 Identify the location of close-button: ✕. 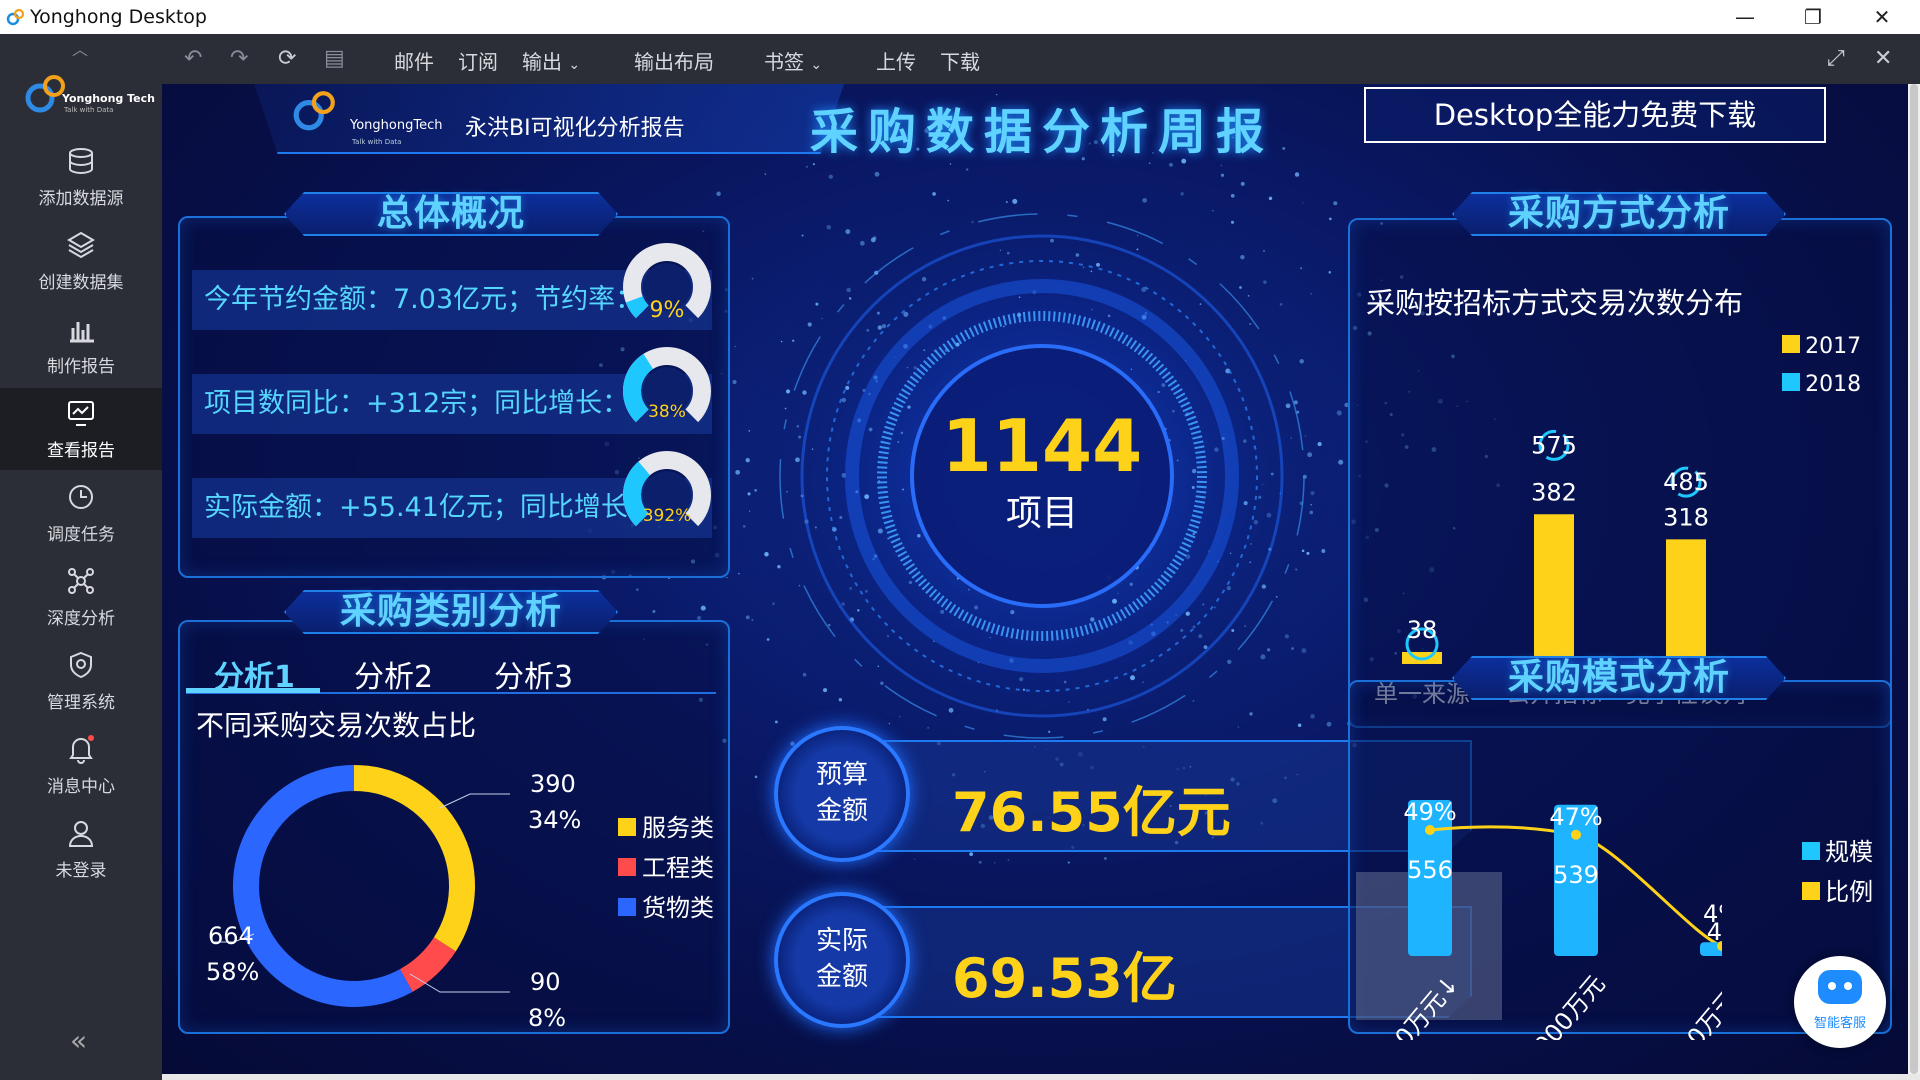
(1882, 17).